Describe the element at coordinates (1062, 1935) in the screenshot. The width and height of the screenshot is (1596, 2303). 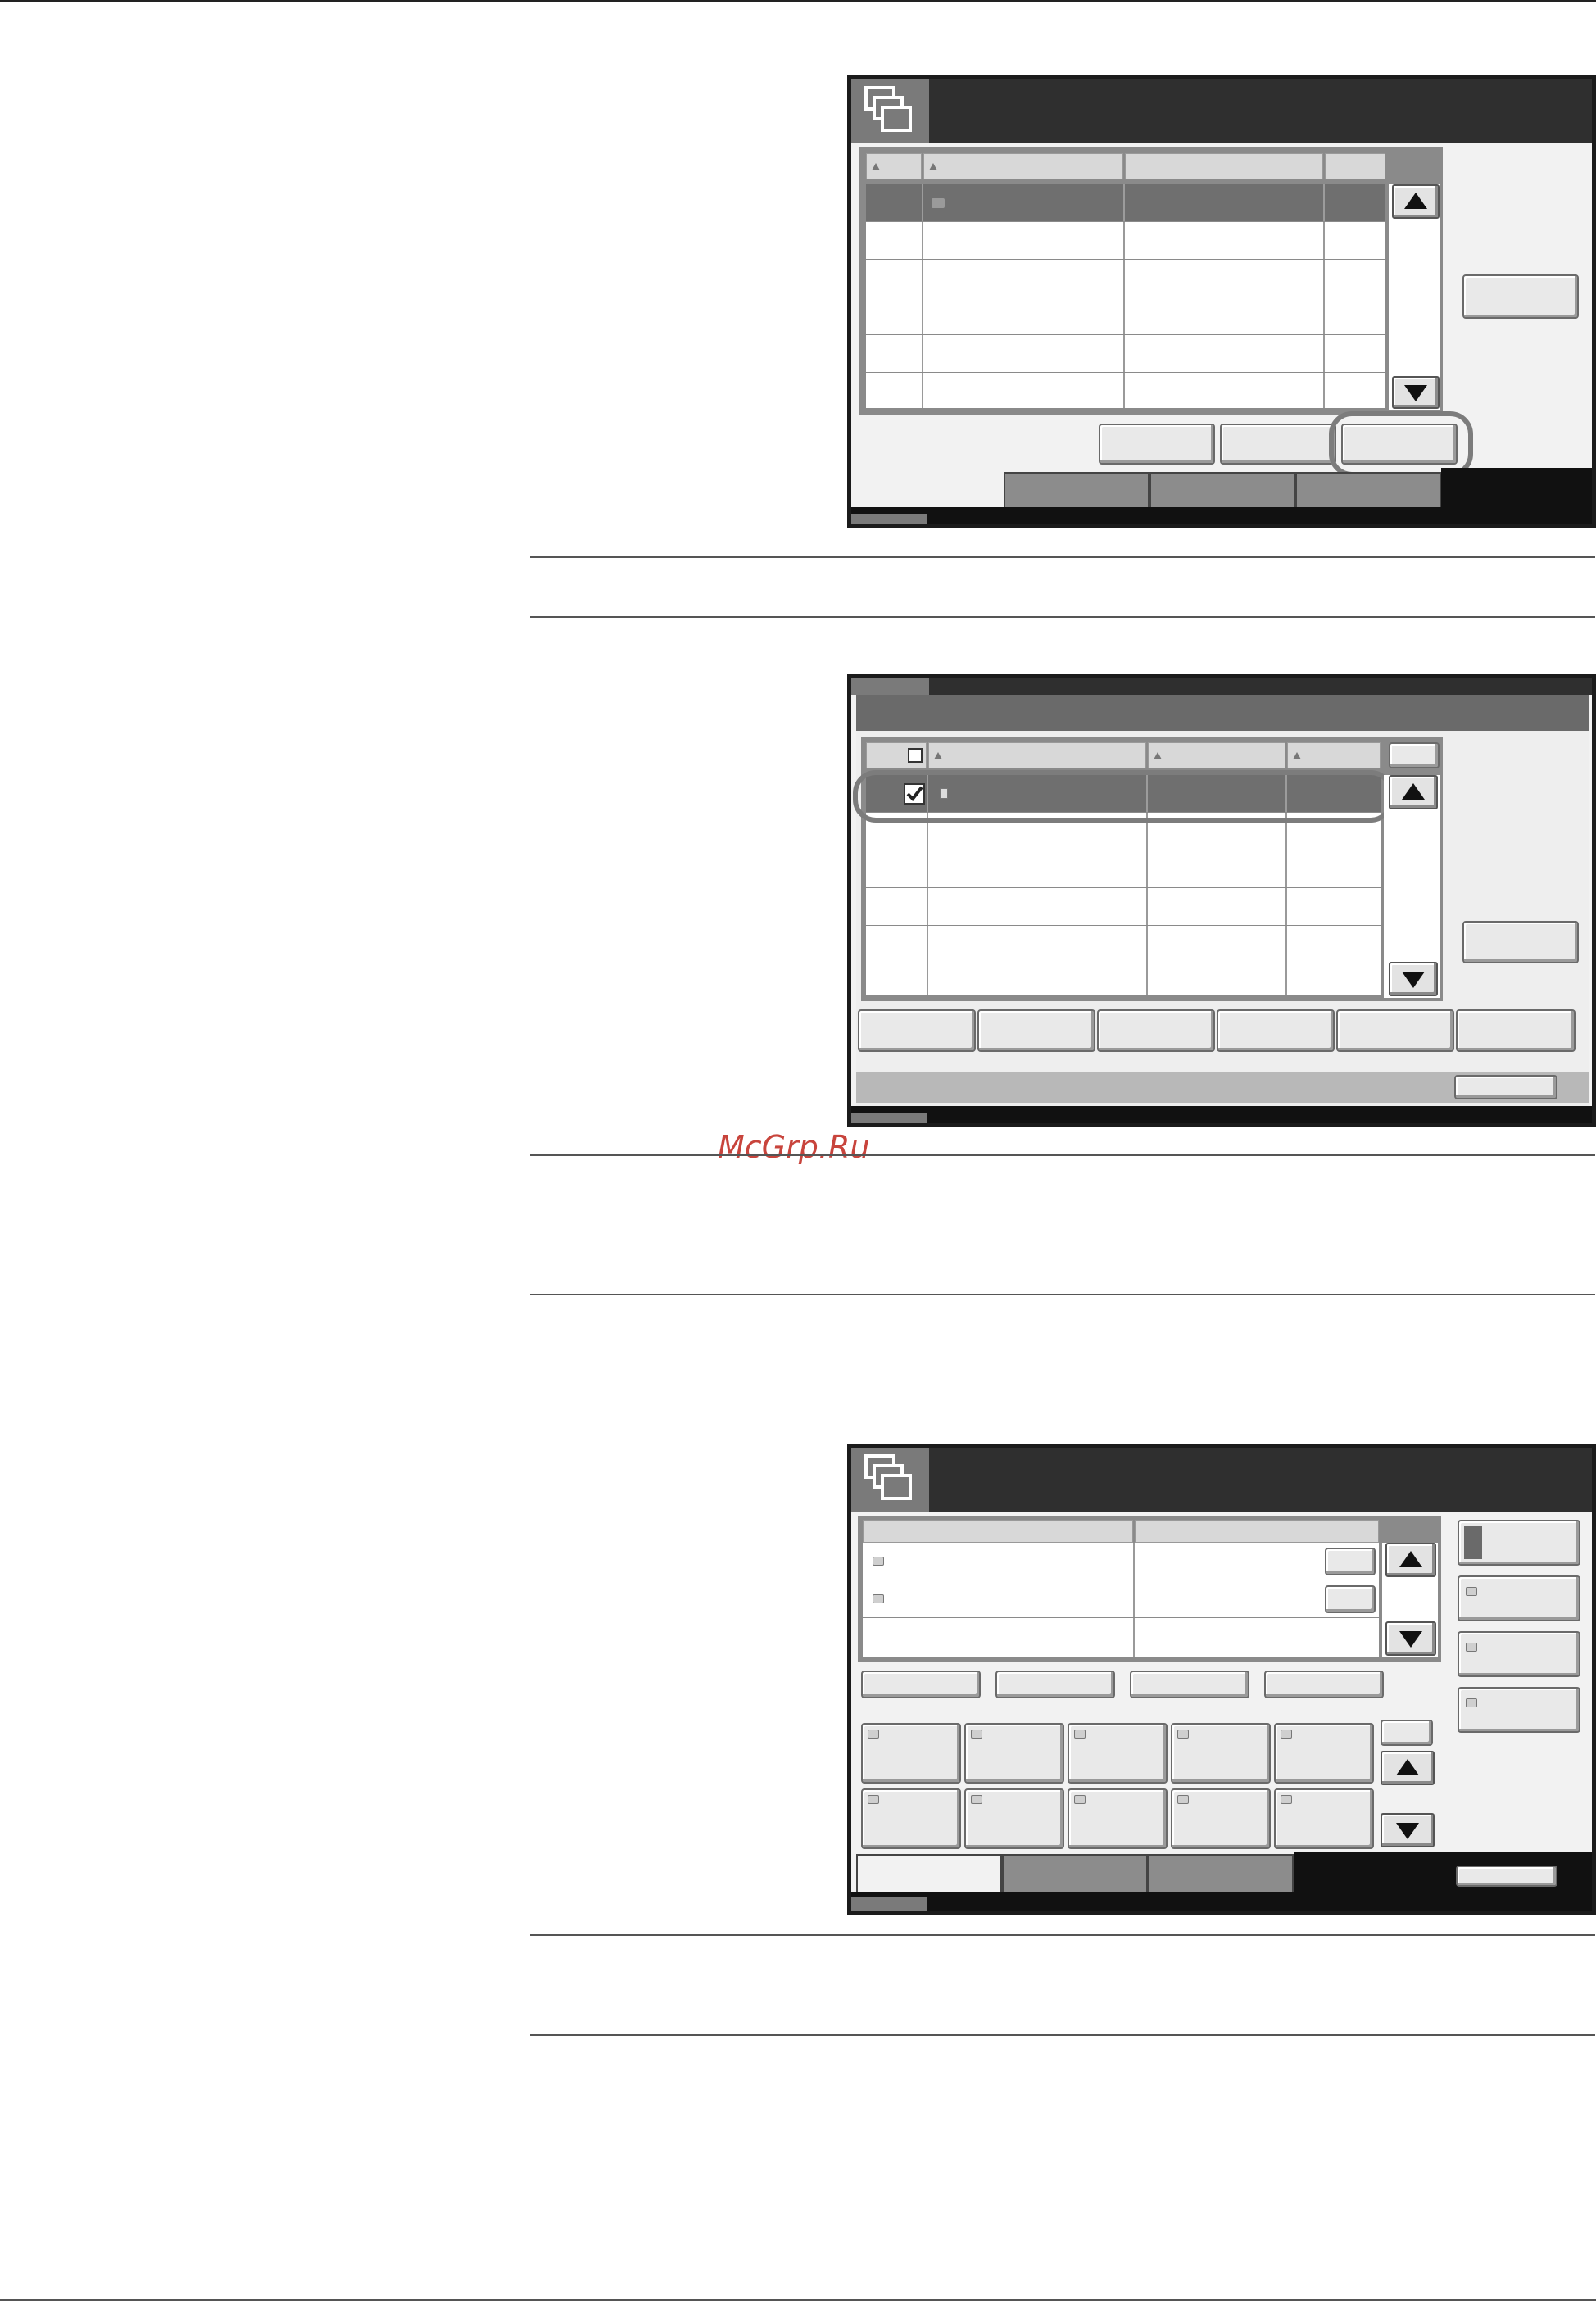
I see `divider` at that location.